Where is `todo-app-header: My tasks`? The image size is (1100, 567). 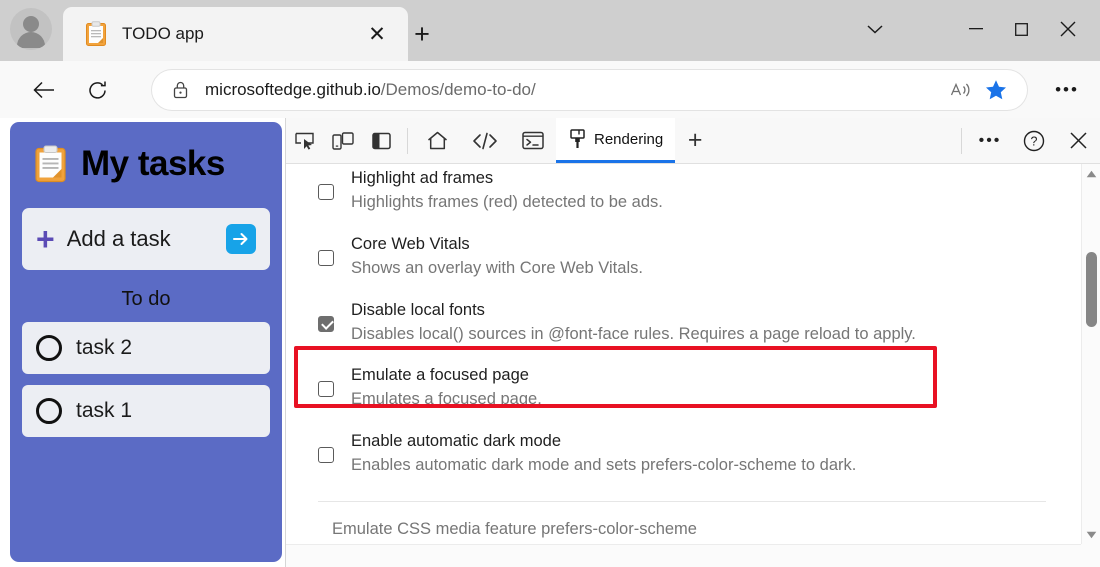 todo-app-header: My tasks is located at coordinates (146, 153).